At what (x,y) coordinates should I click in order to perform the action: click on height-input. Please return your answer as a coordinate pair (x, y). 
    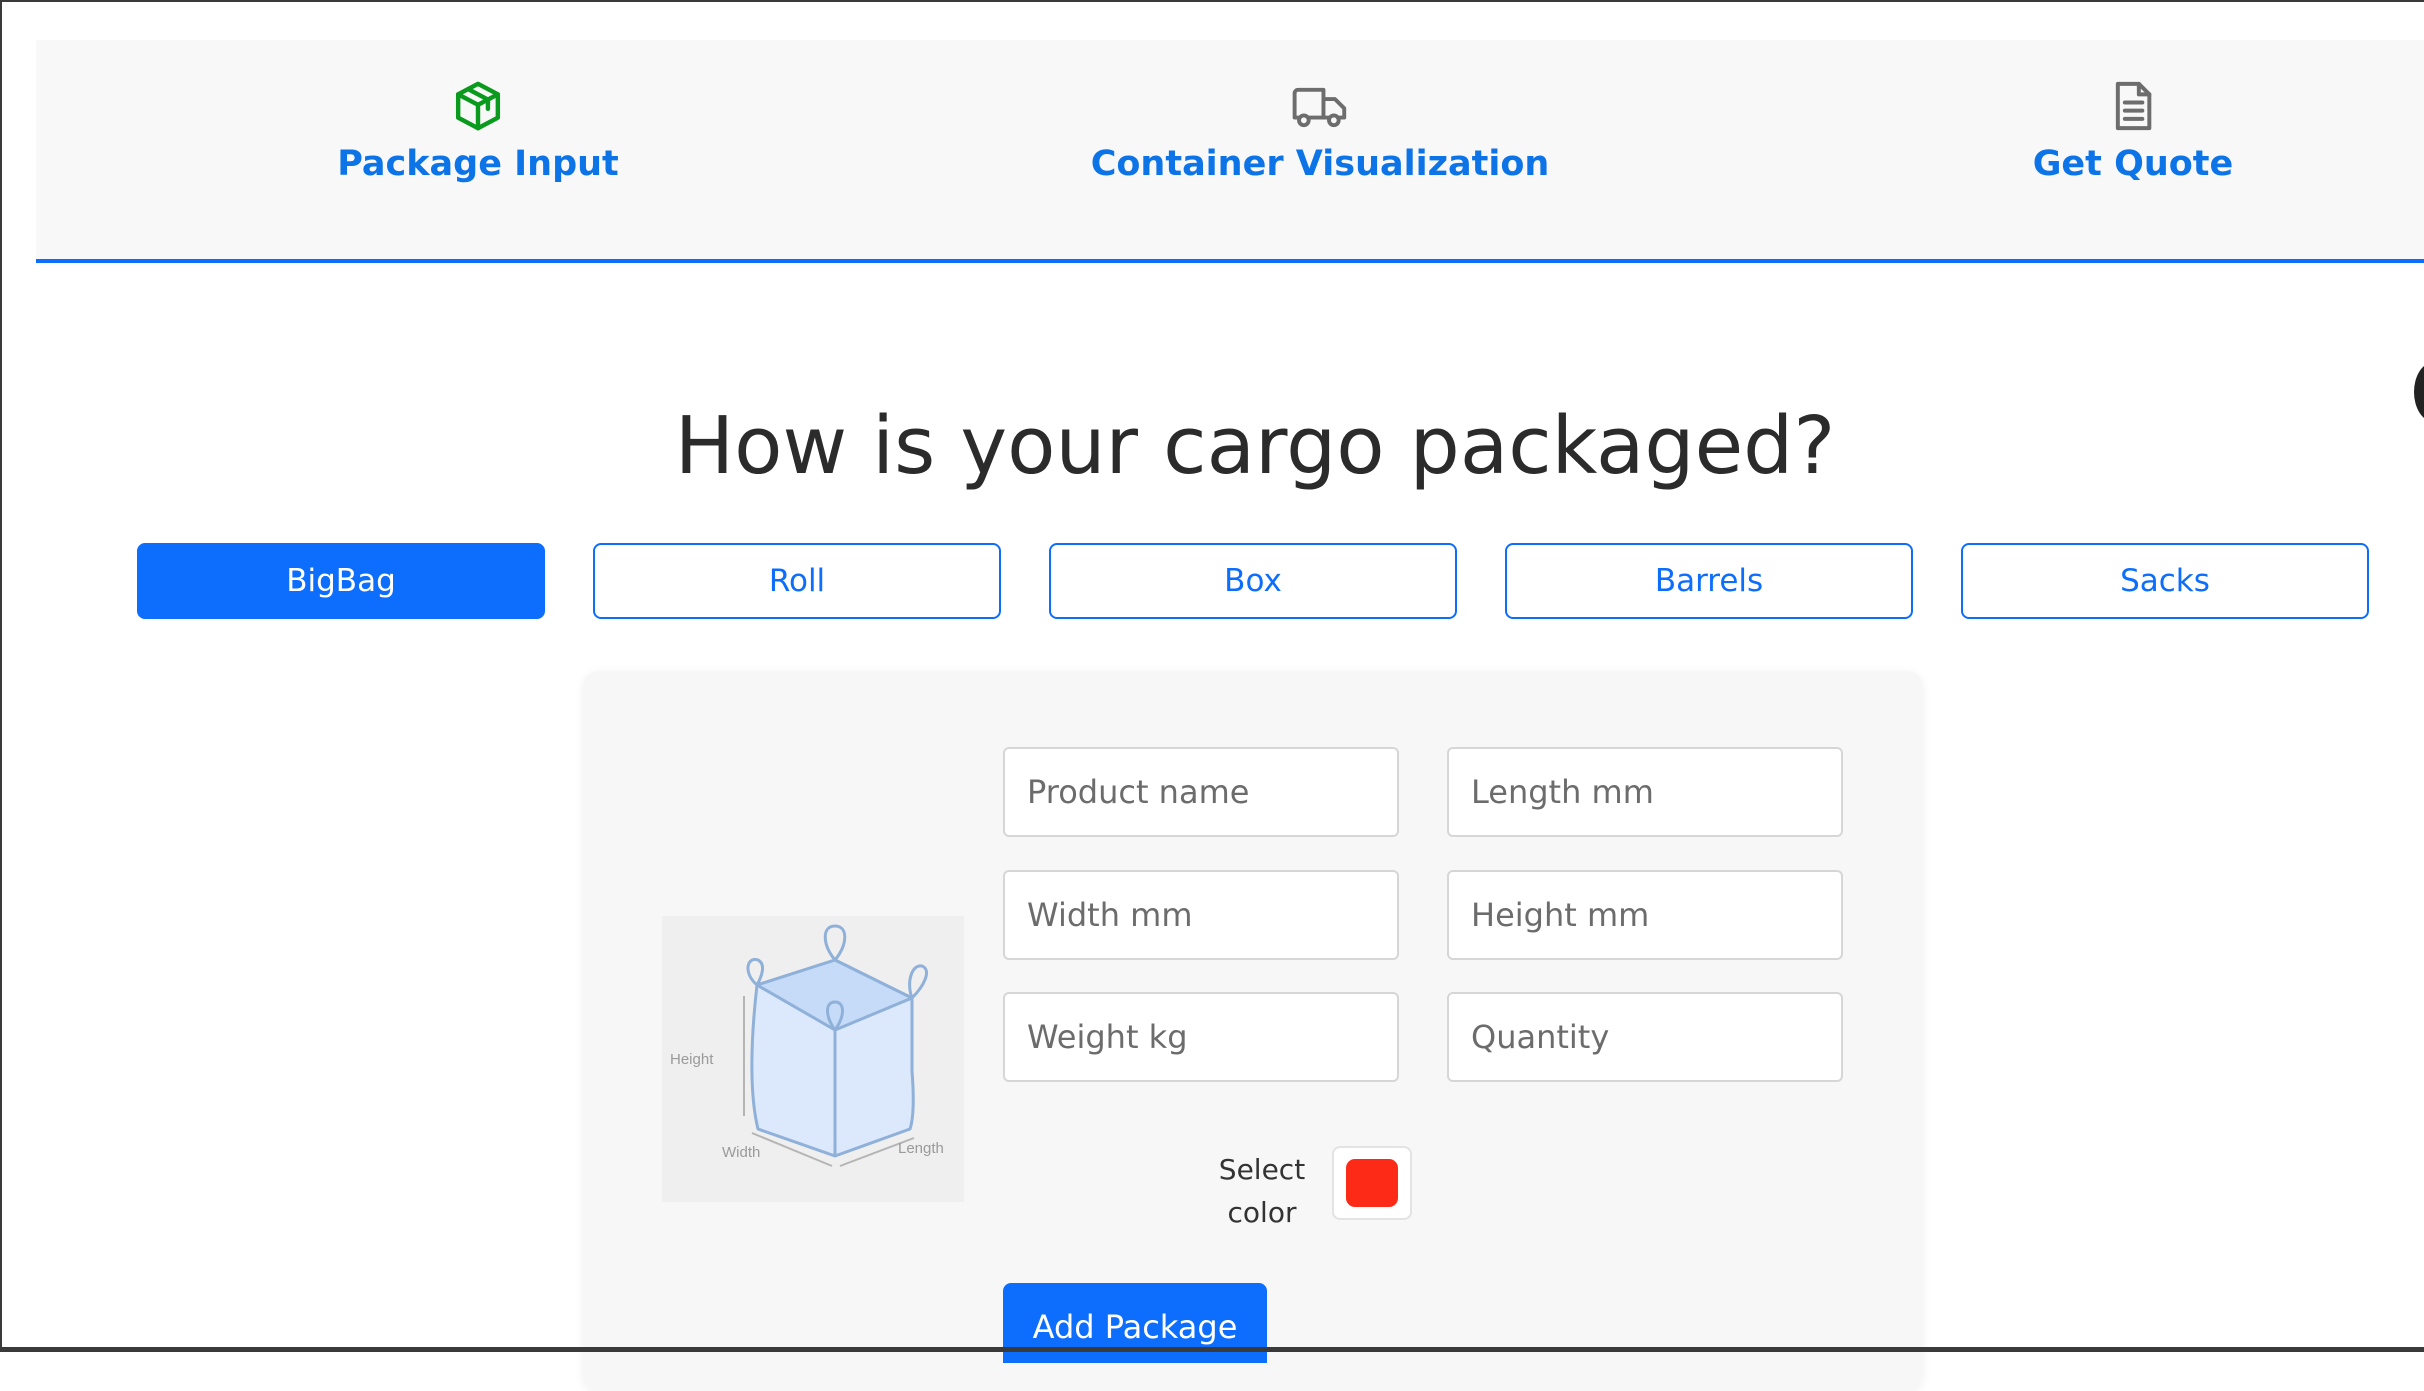
    Looking at the image, I should click on (1645, 915).